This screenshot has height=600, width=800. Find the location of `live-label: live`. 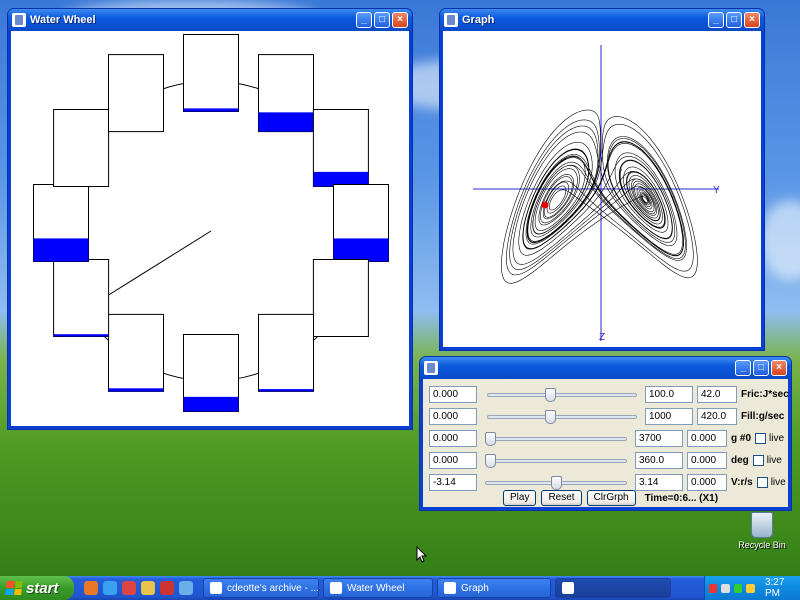

live-label: live is located at coordinates (777, 438).